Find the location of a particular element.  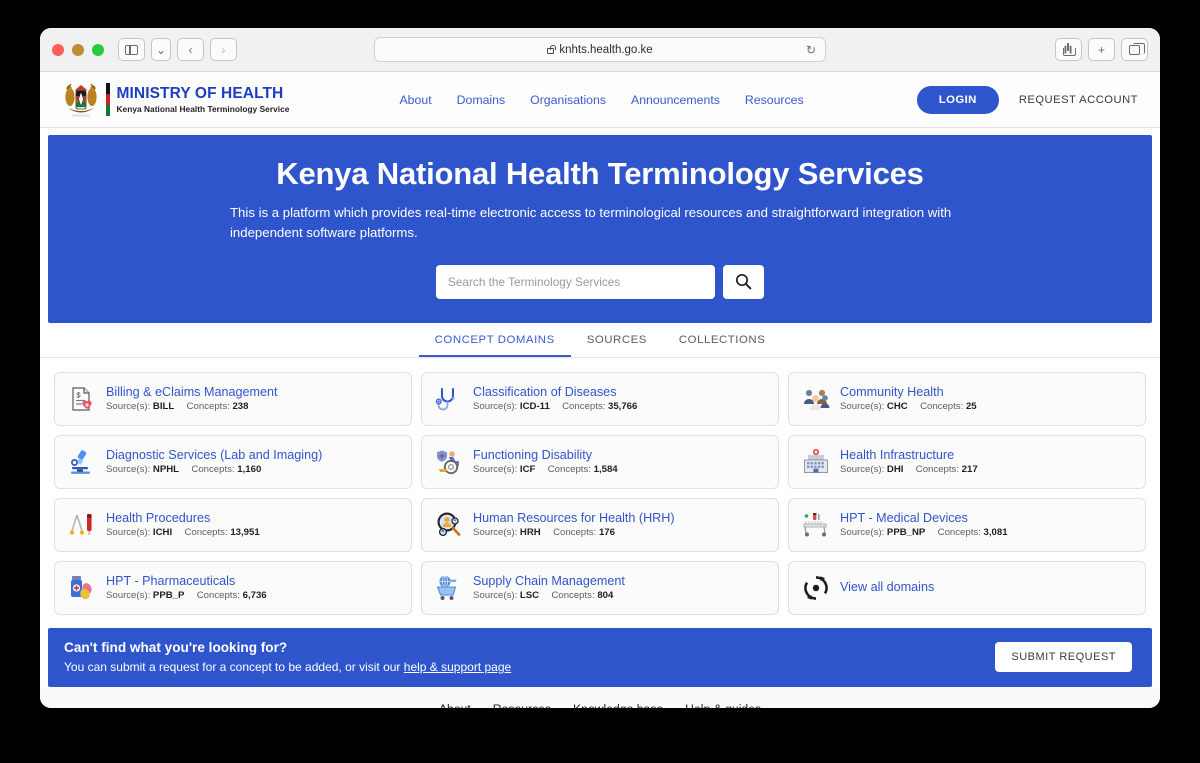

nav-item-announcements: Announcements is located at coordinates (675, 100).